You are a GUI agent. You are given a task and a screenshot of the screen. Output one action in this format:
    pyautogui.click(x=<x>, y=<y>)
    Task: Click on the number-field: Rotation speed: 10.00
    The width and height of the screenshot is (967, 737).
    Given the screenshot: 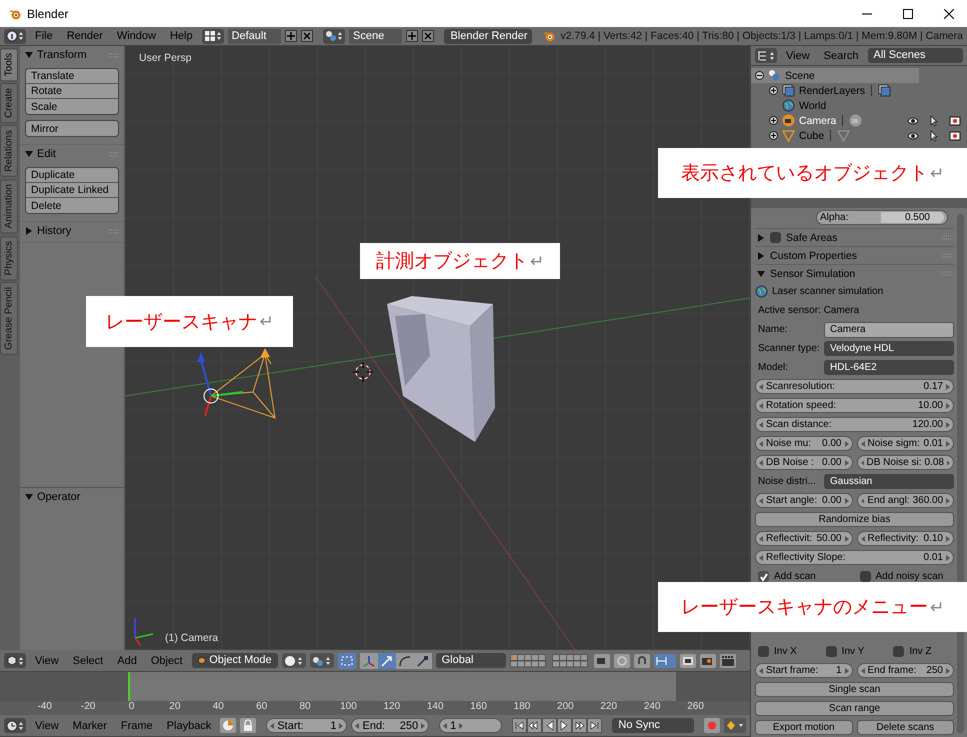 What is the action you would take?
    pyautogui.click(x=854, y=405)
    